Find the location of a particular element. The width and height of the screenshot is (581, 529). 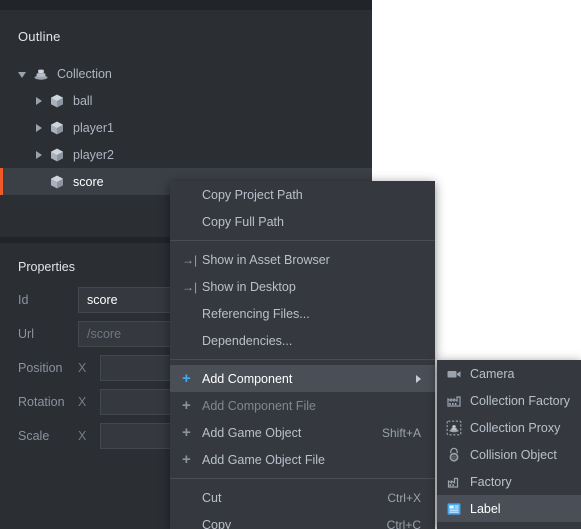

menu-item-label: Add Component is located at coordinates (247, 378).